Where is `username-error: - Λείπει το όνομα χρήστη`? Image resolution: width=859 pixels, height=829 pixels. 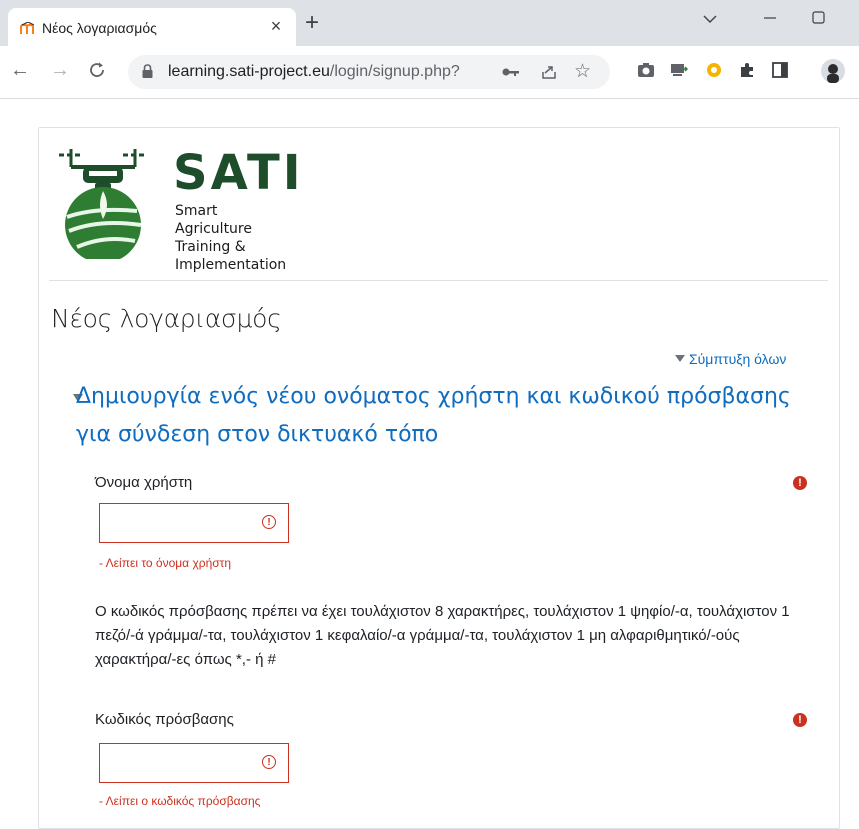
username-error: - Λείπει το όνομα χρήστη is located at coordinates (165, 563).